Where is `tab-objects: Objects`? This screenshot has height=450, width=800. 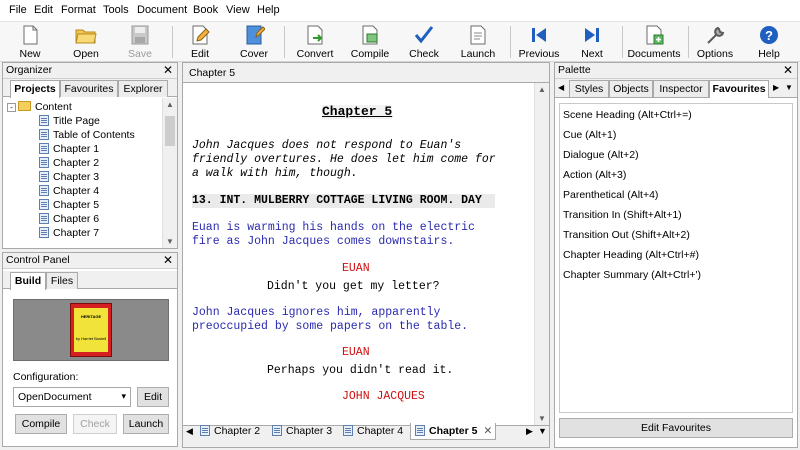 tab-objects: Objects is located at coordinates (631, 88).